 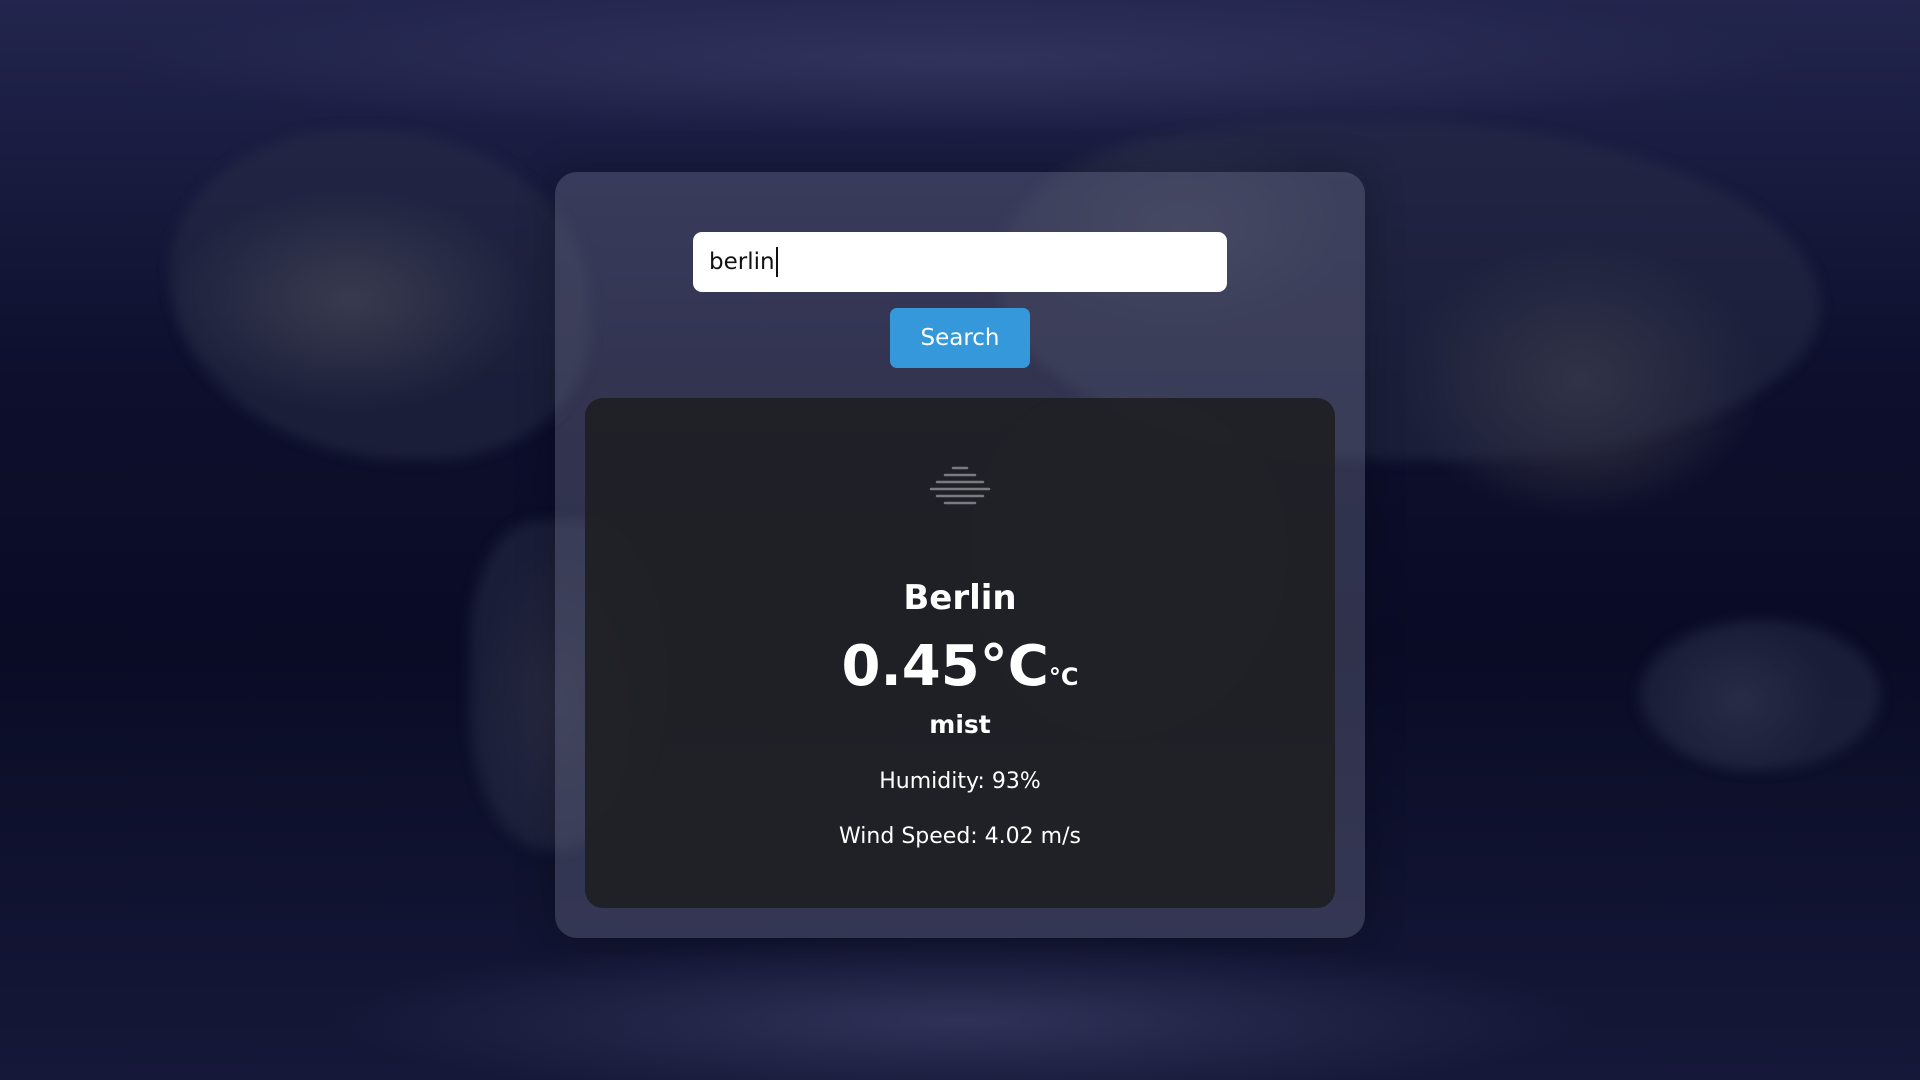 I want to click on temperature-value: 0.45°C, so click(x=945, y=666).